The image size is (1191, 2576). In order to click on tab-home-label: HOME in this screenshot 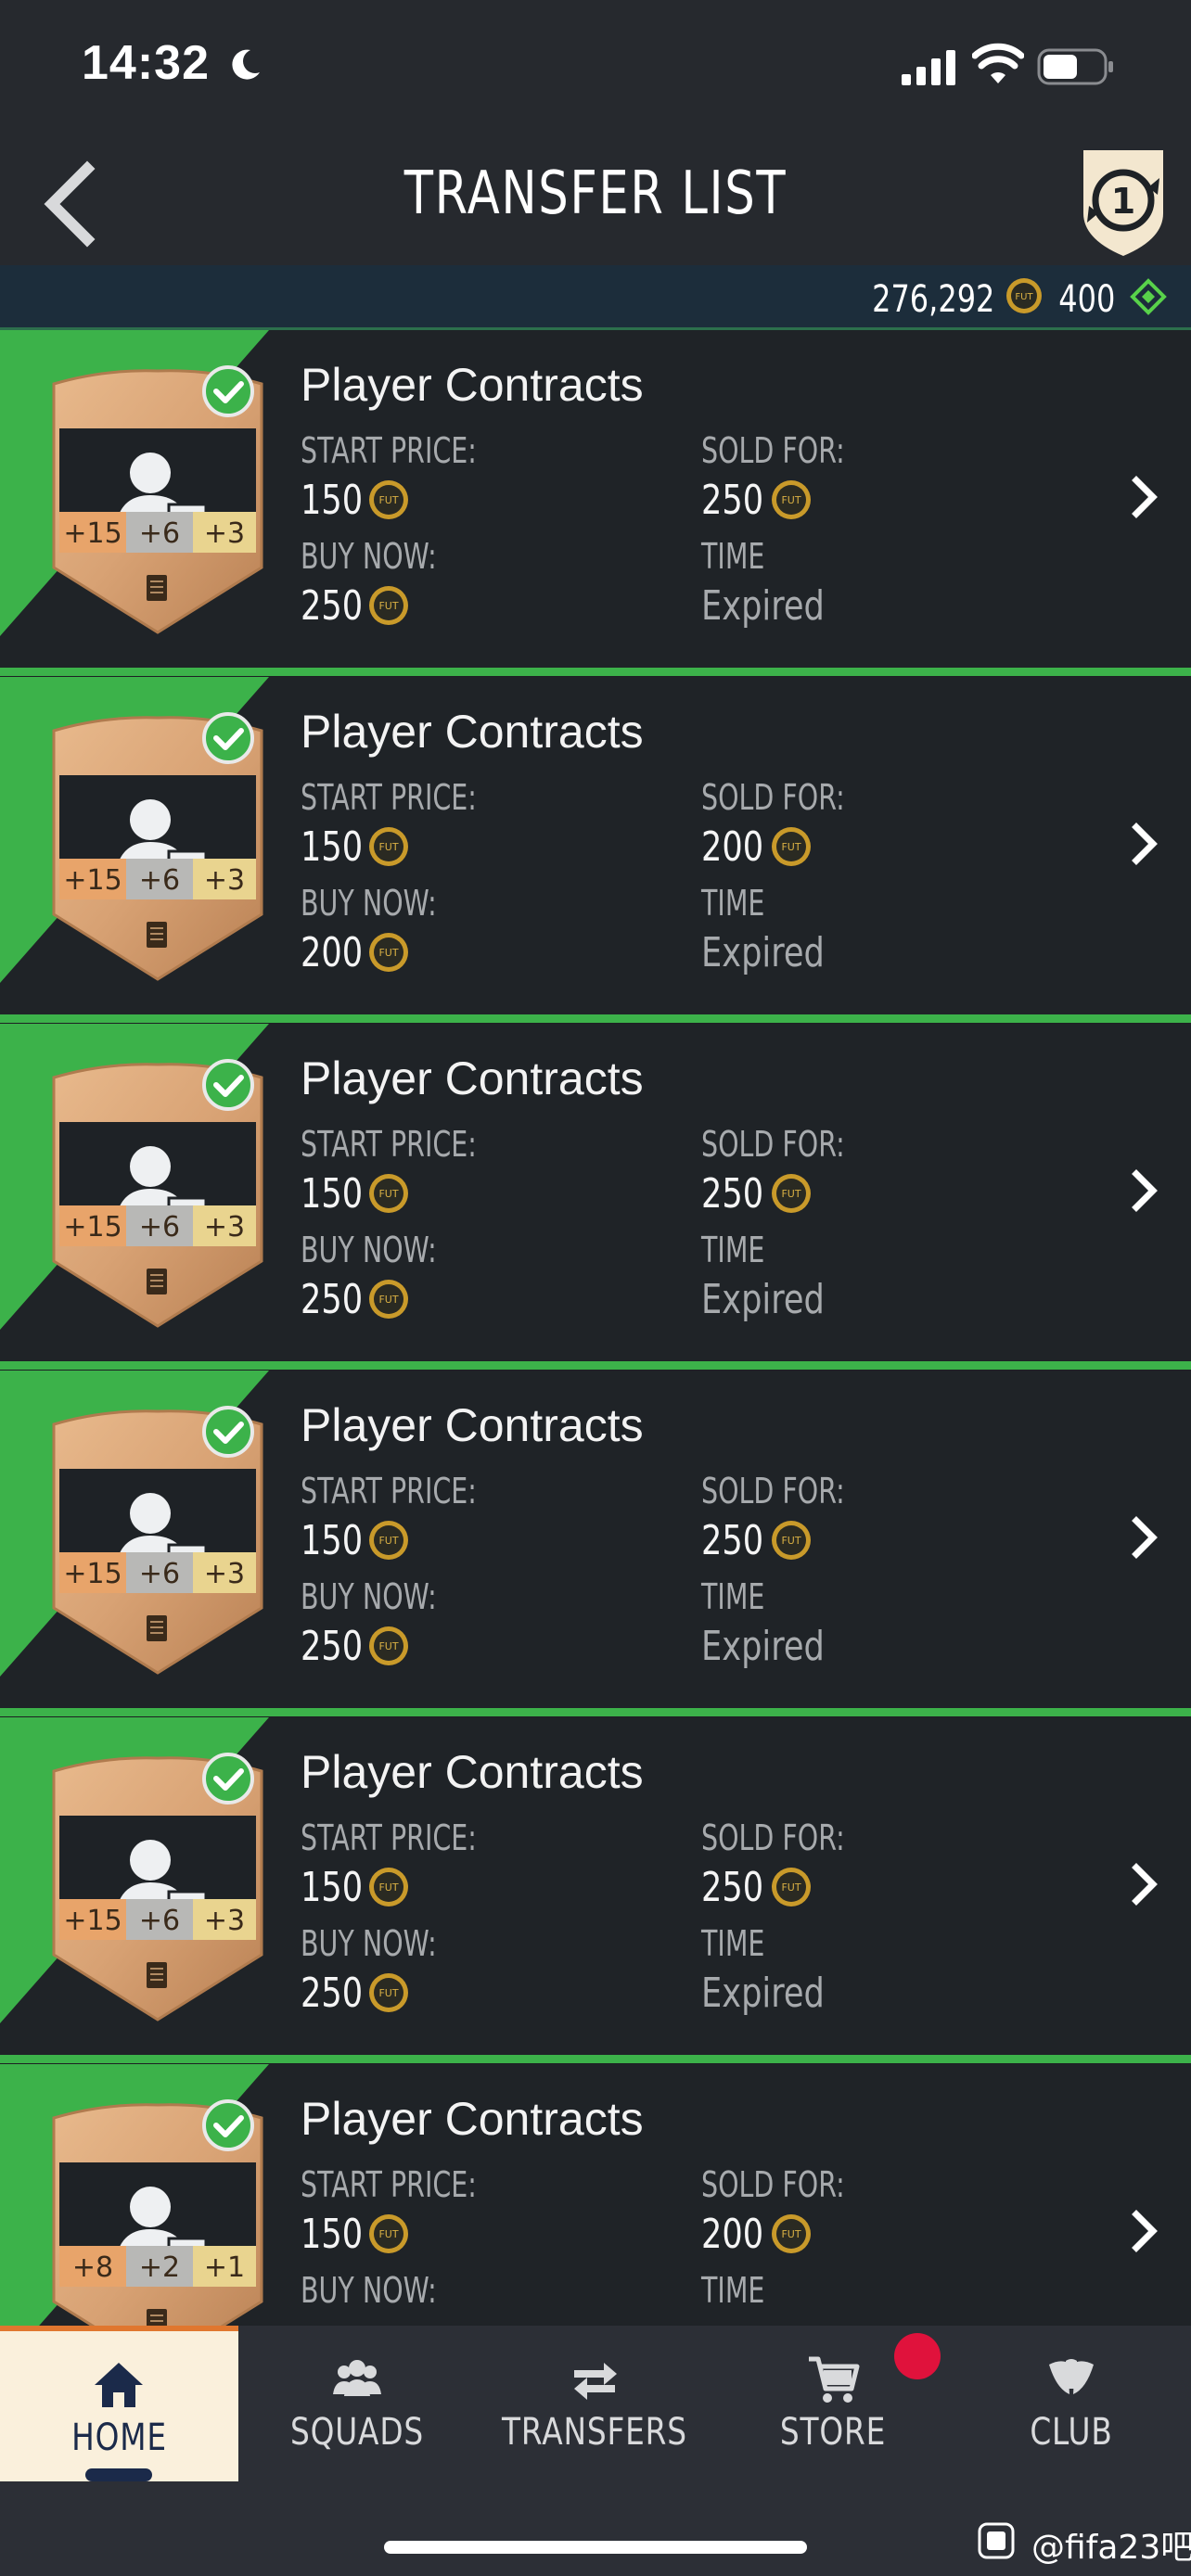, I will do `click(119, 2438)`.